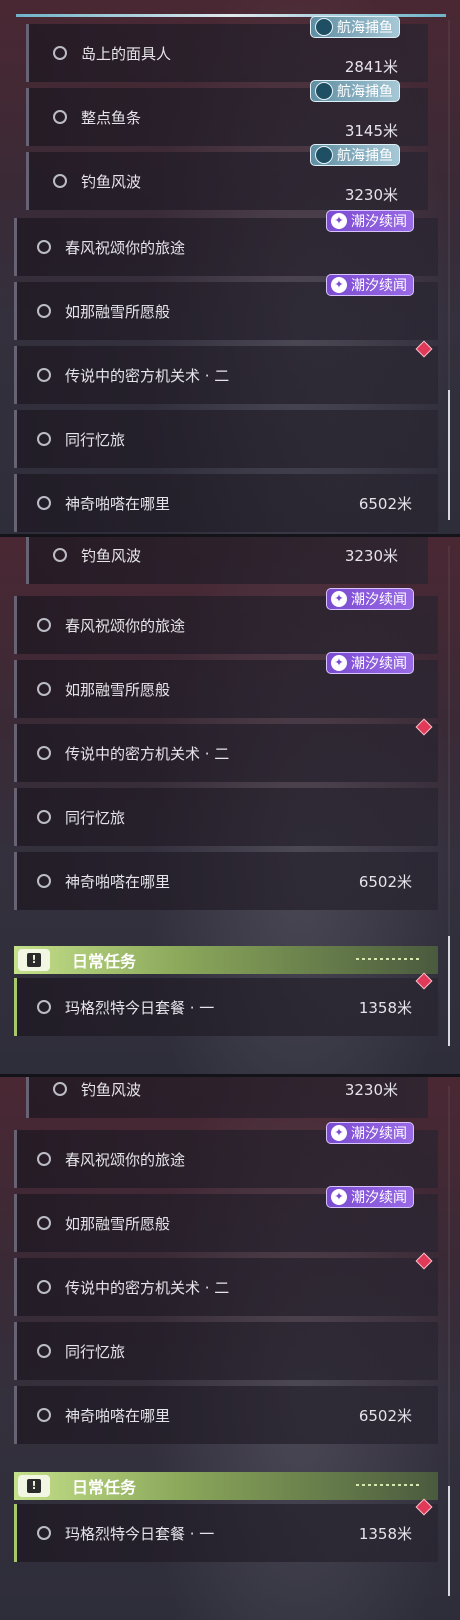  Describe the element at coordinates (118, 311) in the screenshot. I see `quest-name: 如那融雪所愿般` at that location.